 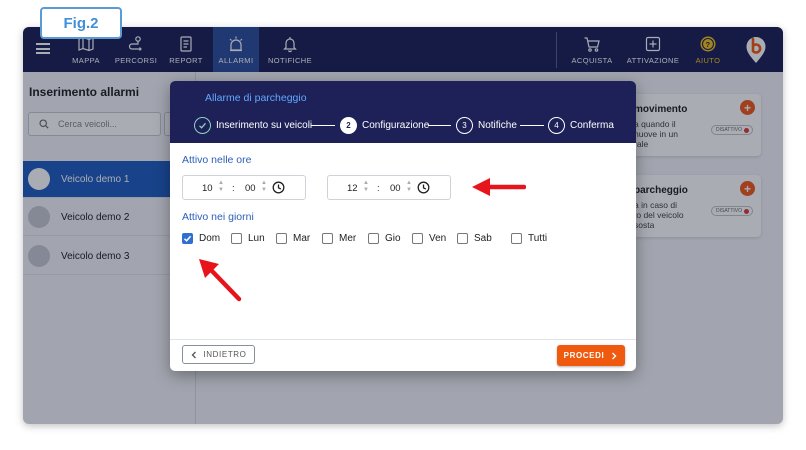 I want to click on step-notifiche: 3 Notifiche, so click(x=486, y=125).